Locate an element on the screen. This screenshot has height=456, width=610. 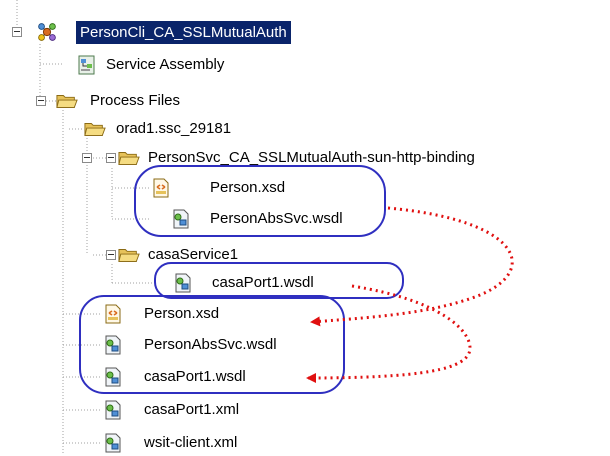
service-assembly-label: Service Assembly is located at coordinates (165, 64).